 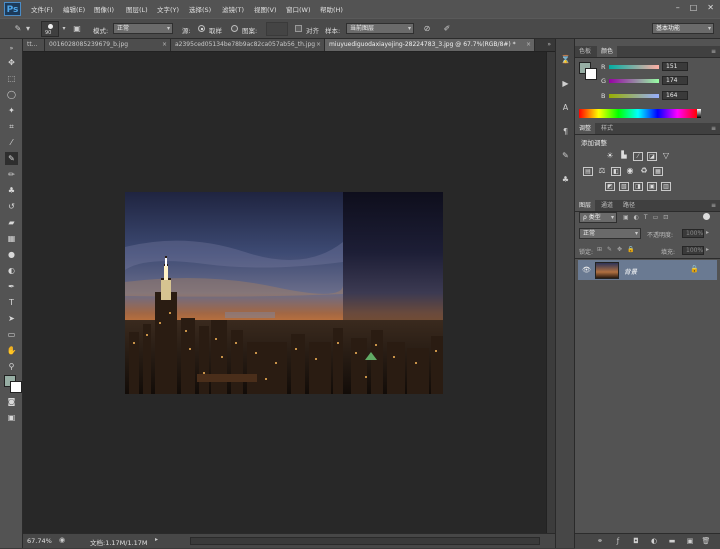 What do you see at coordinates (11, 302) in the screenshot?
I see `type-tool-icon: T` at bounding box center [11, 302].